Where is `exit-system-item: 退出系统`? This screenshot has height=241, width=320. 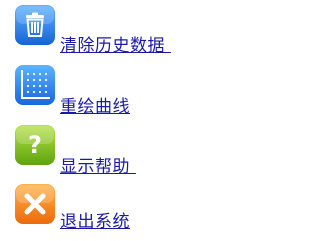
exit-system-item: 退出系统 is located at coordinates (122, 207).